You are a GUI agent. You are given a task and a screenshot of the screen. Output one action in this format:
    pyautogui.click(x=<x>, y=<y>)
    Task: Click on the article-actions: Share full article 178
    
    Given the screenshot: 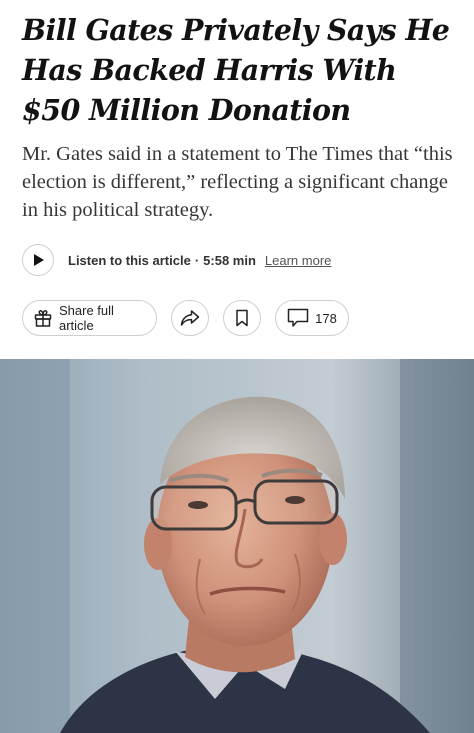 What is the action you would take?
    pyautogui.click(x=192, y=318)
    